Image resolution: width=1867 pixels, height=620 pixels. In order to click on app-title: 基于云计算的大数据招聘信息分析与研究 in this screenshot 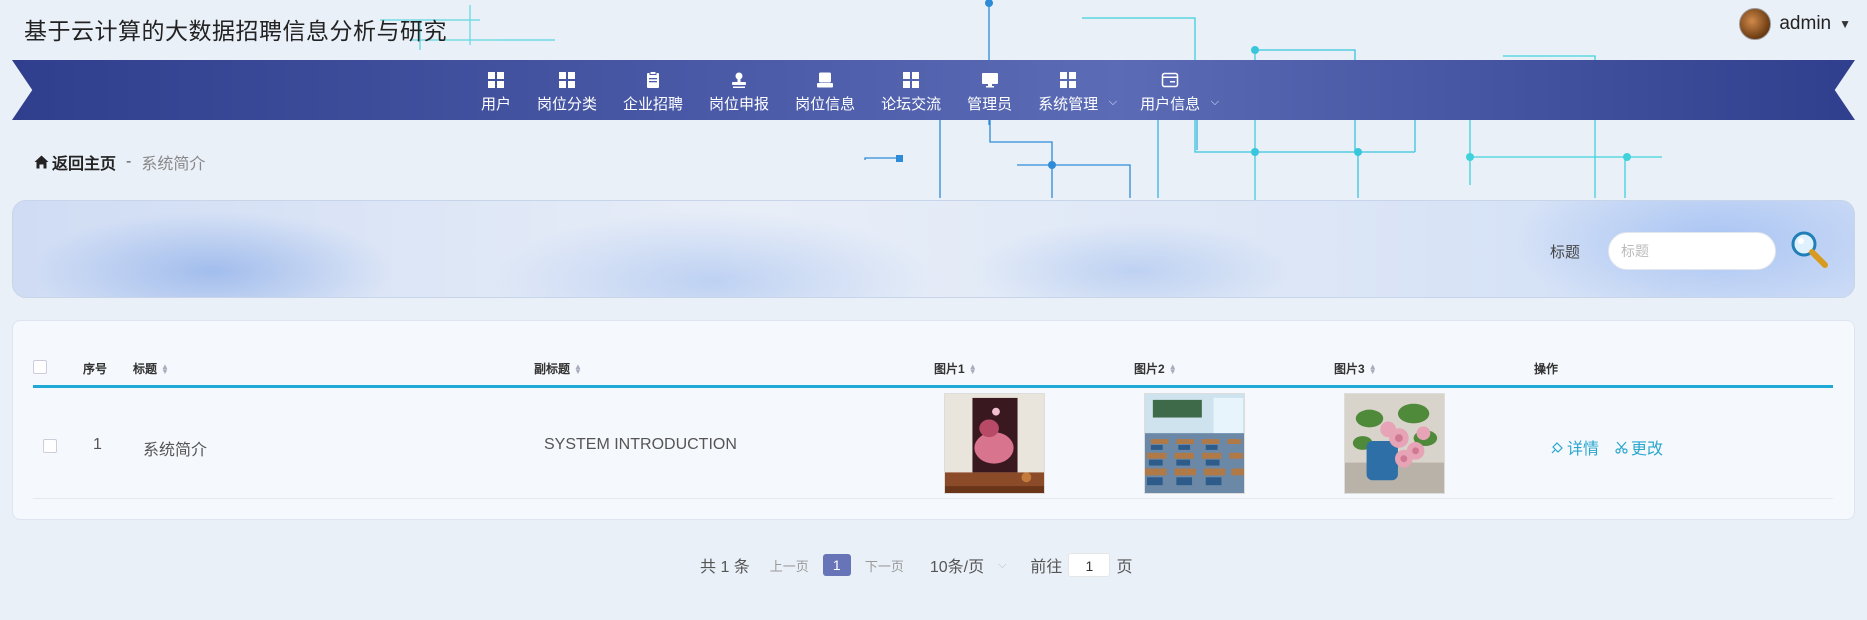, I will do `click(235, 31)`.